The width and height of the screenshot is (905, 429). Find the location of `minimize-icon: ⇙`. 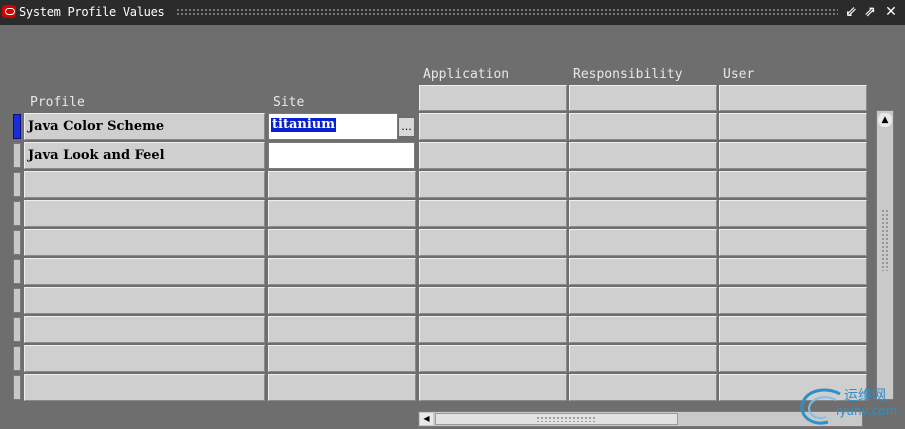

minimize-icon: ⇙ is located at coordinates (851, 12).